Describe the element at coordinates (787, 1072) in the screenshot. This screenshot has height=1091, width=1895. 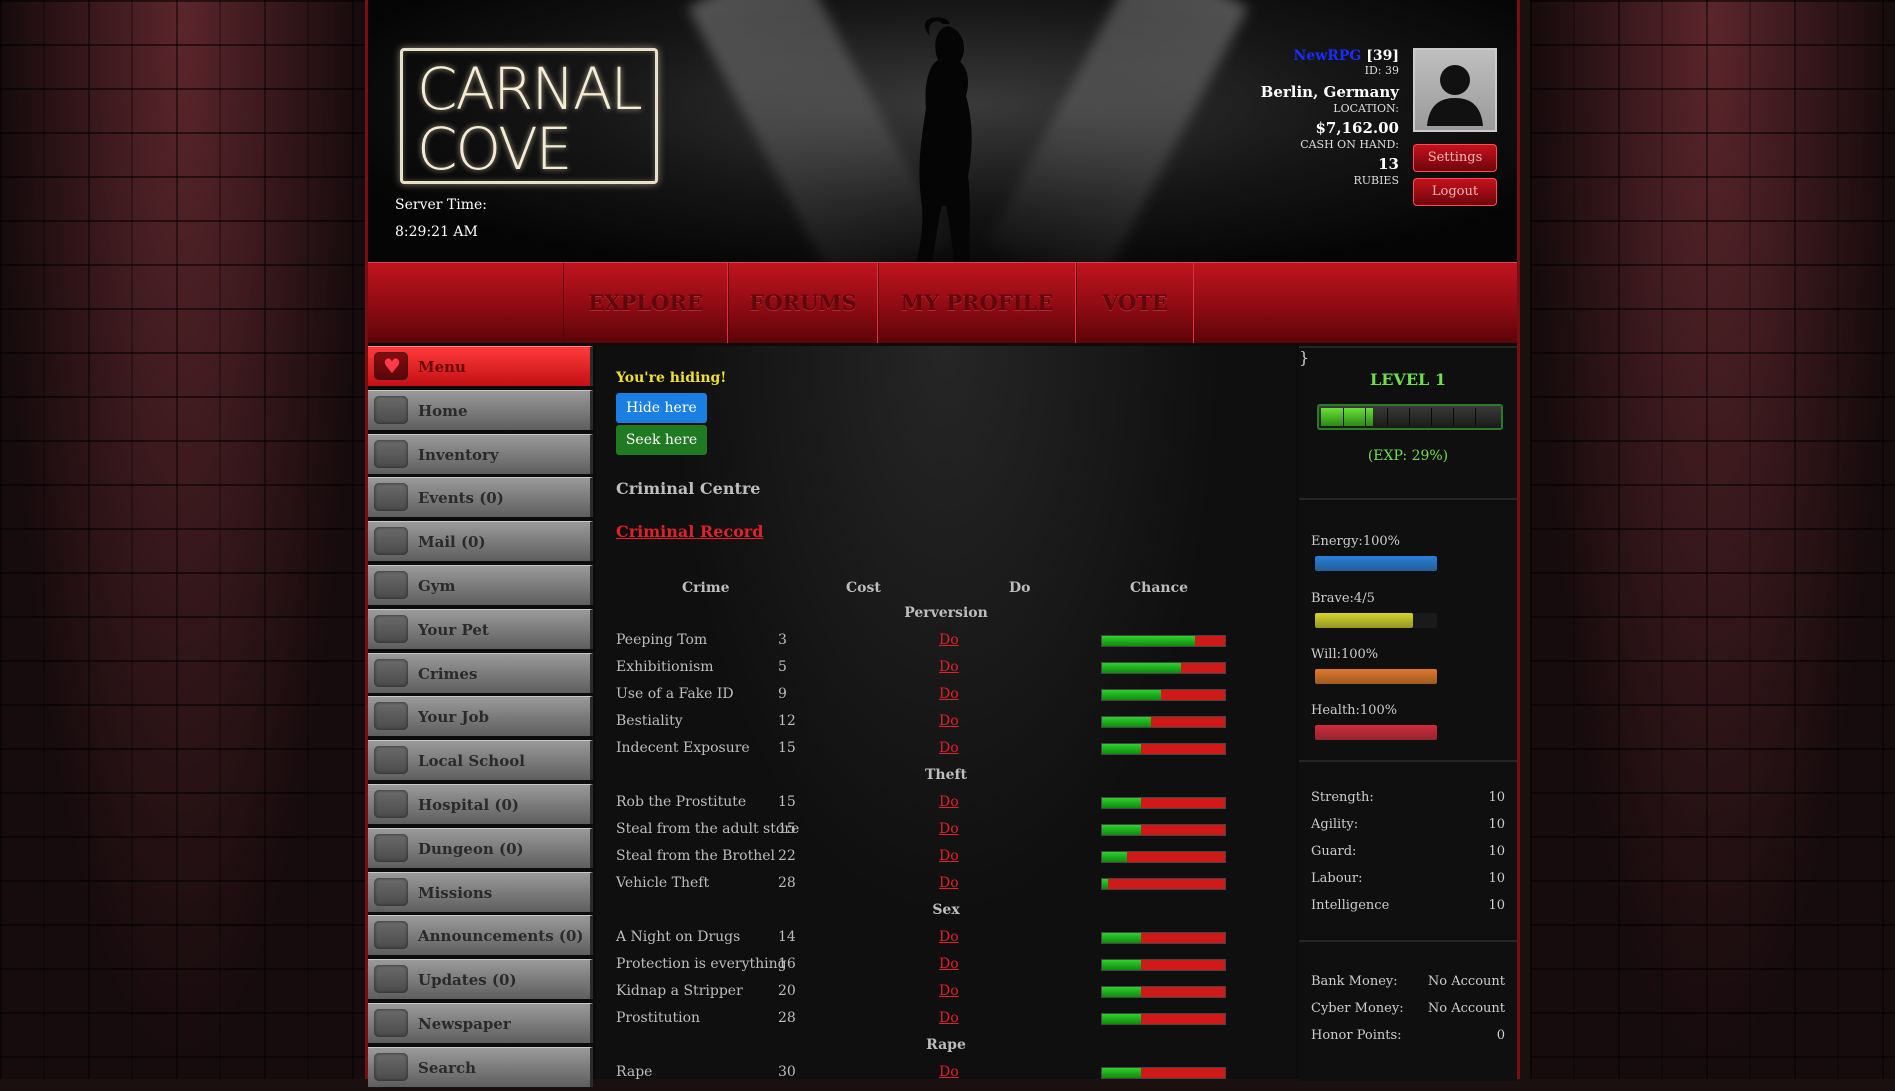
I see `crime-cost: 30` at that location.